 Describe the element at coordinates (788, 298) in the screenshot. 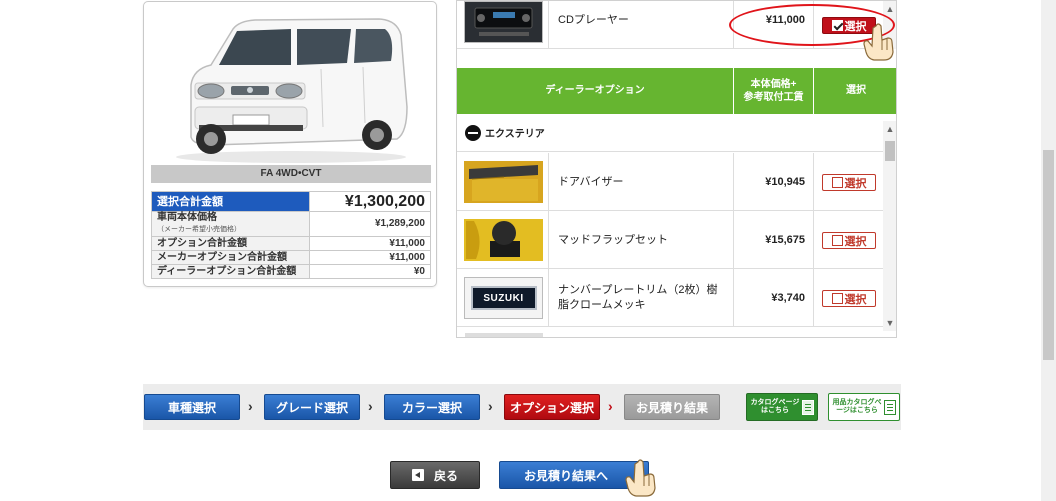

I see `option-price: ¥3,740` at that location.